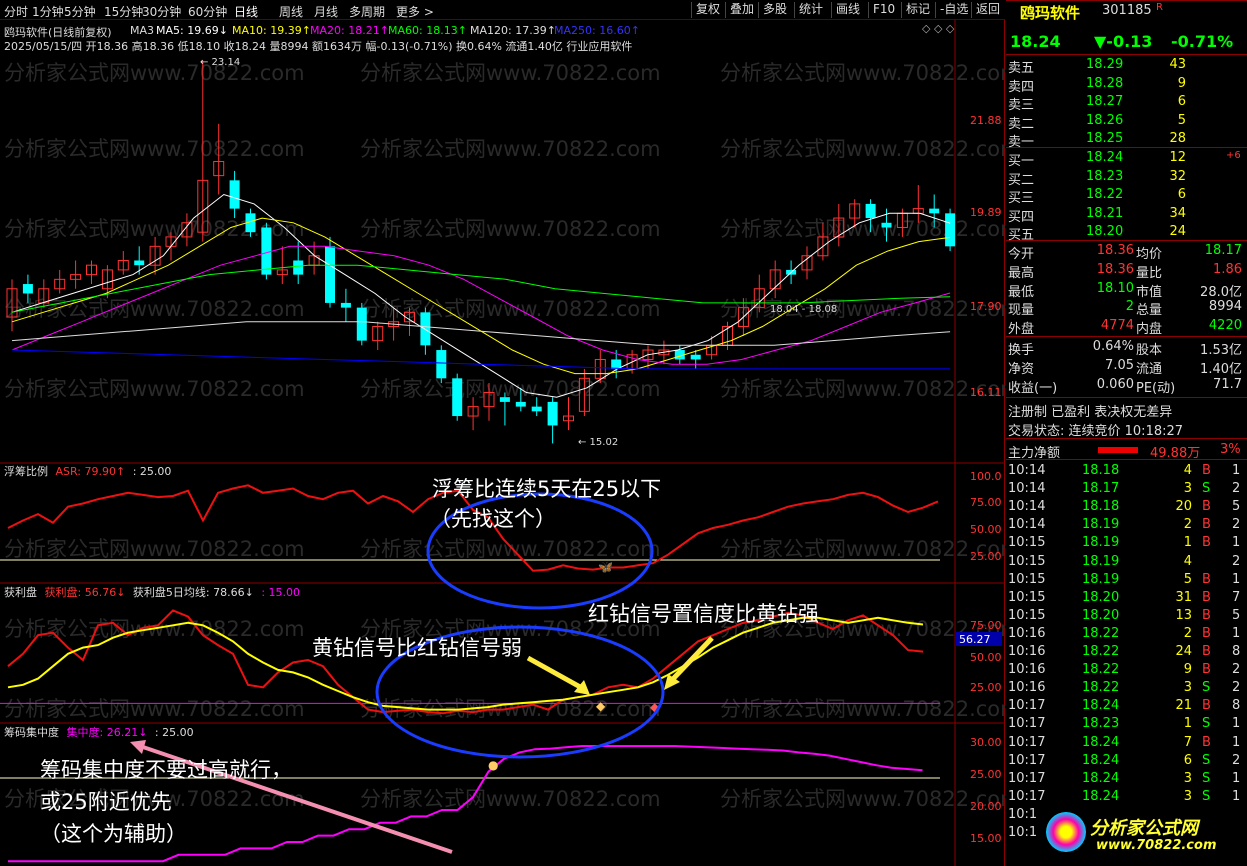  Describe the element at coordinates (774, 10) in the screenshot. I see `toolbar-button-2: 多股` at that location.